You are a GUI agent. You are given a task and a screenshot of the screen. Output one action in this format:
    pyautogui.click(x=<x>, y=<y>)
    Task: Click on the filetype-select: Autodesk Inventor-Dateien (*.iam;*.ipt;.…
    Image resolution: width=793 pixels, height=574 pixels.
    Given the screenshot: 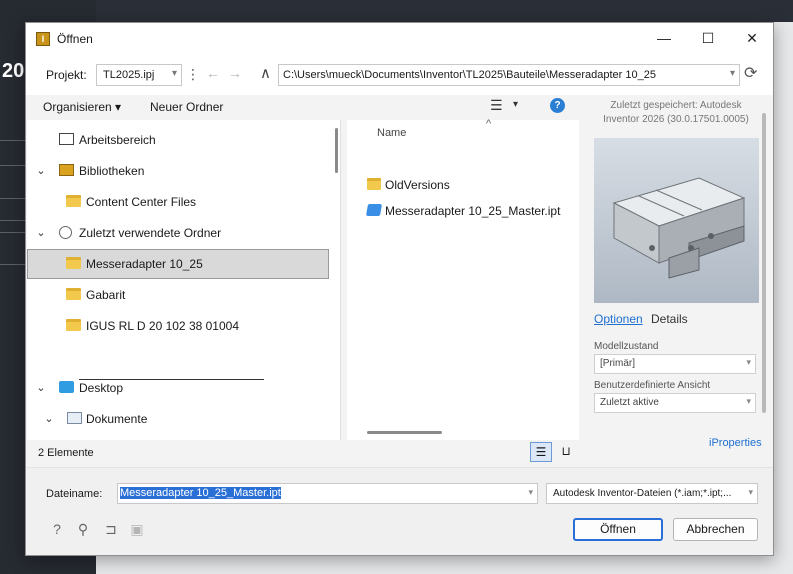 What is the action you would take?
    pyautogui.click(x=652, y=493)
    